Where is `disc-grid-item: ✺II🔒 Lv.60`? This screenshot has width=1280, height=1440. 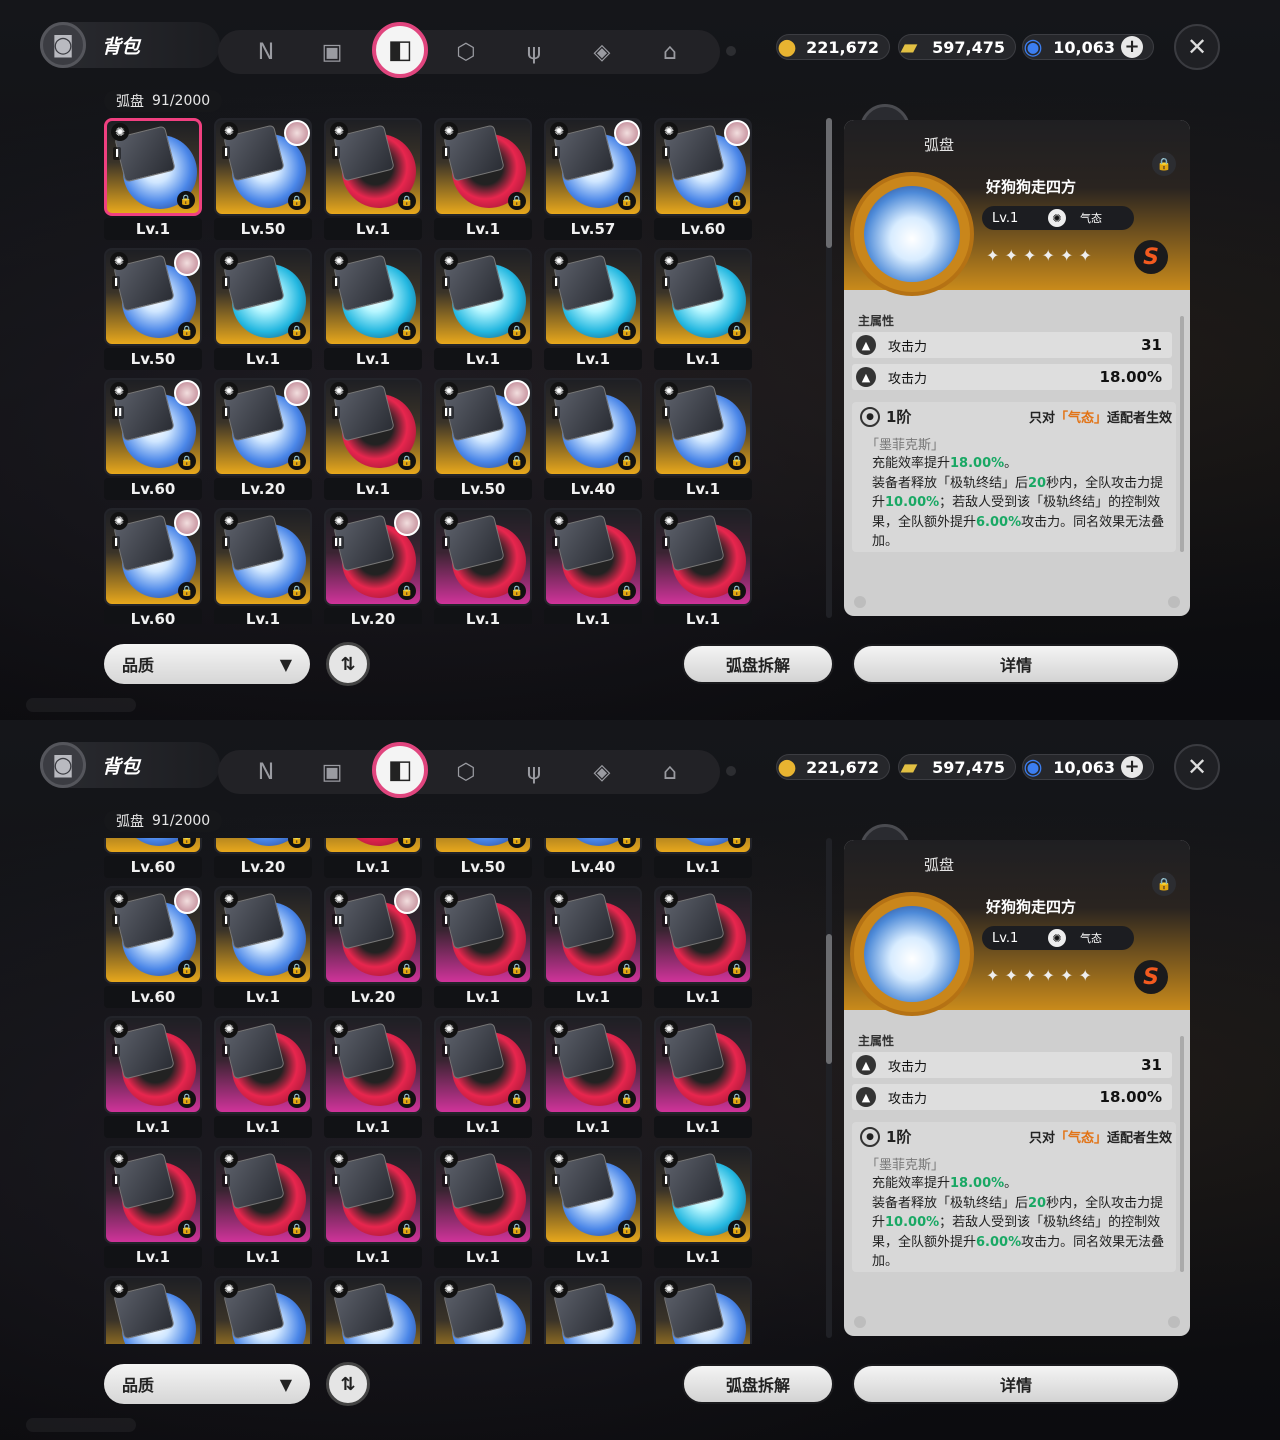
disc-grid-item: ✺II🔒 Lv.60 is located at coordinates (153, 859).